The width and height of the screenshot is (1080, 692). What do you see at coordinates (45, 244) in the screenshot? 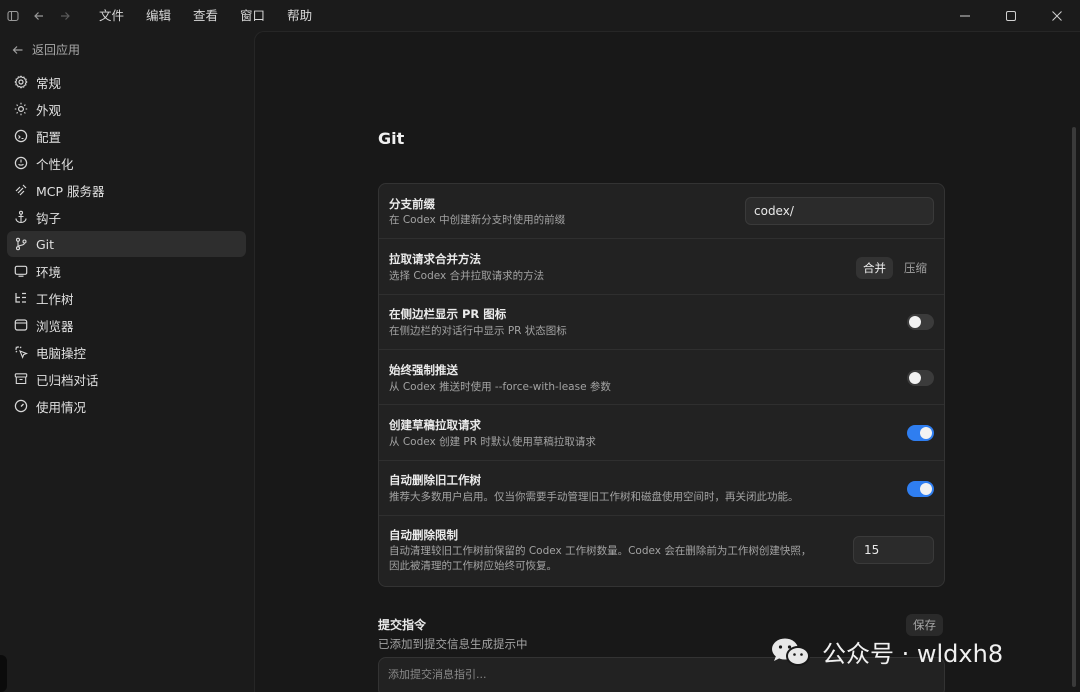
I see `sidebar-item-label: Git` at bounding box center [45, 244].